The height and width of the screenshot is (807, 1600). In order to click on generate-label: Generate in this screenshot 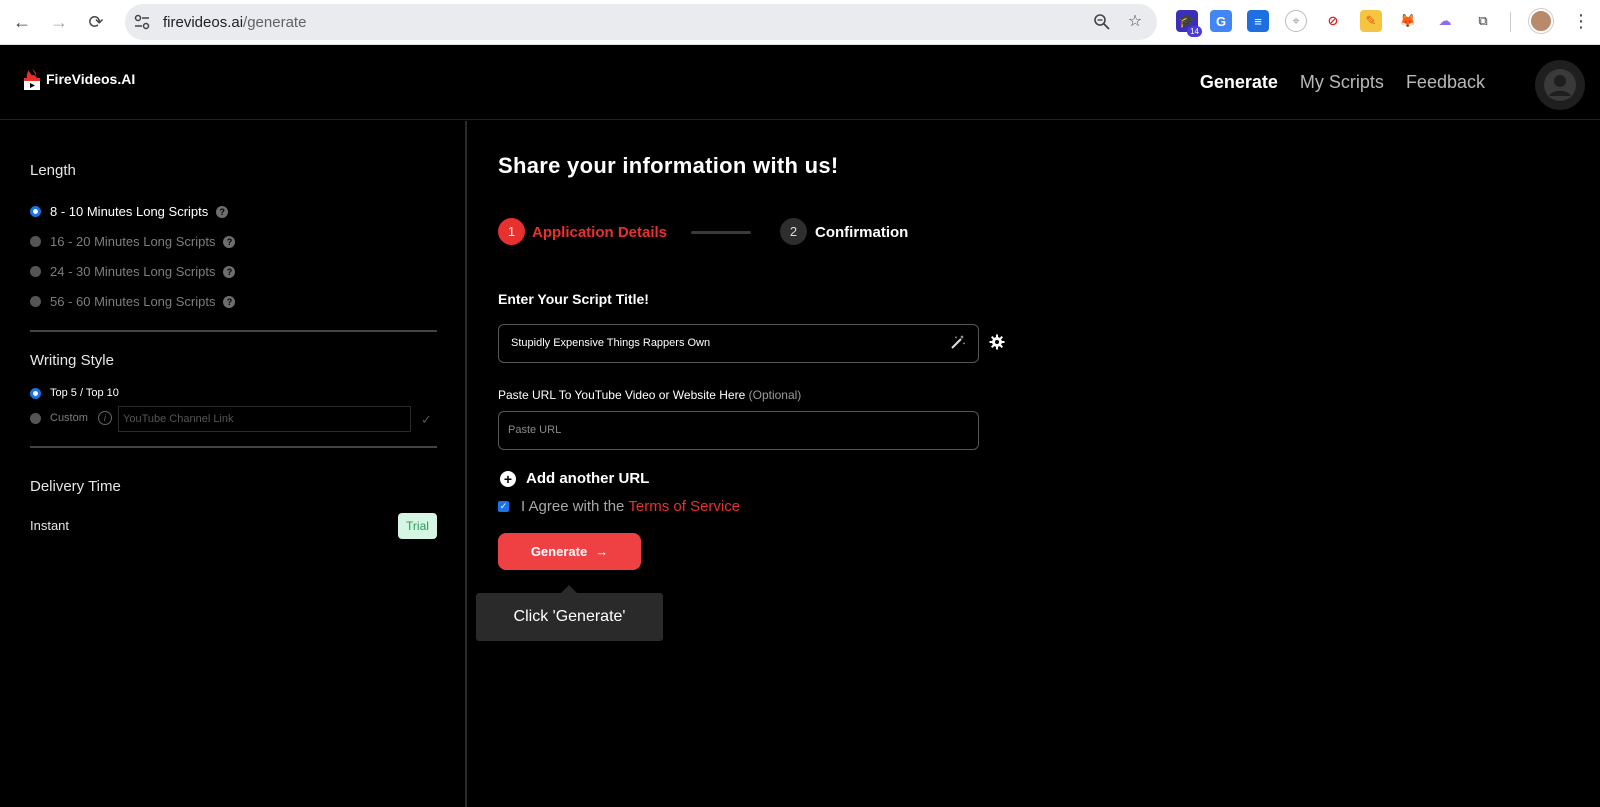, I will do `click(559, 551)`.